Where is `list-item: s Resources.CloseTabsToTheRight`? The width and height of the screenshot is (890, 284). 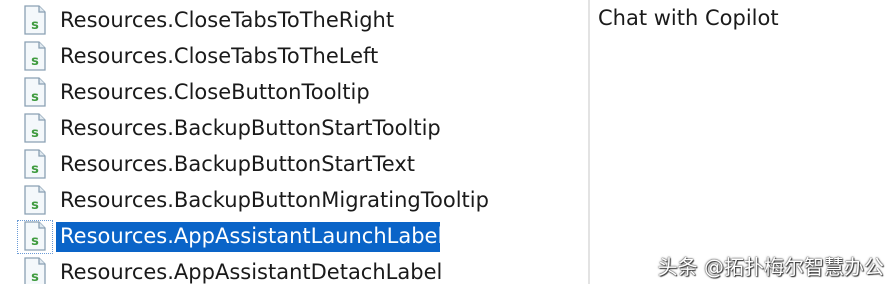
list-item: s Resources.CloseTabsToTheRight is located at coordinates (294, 20).